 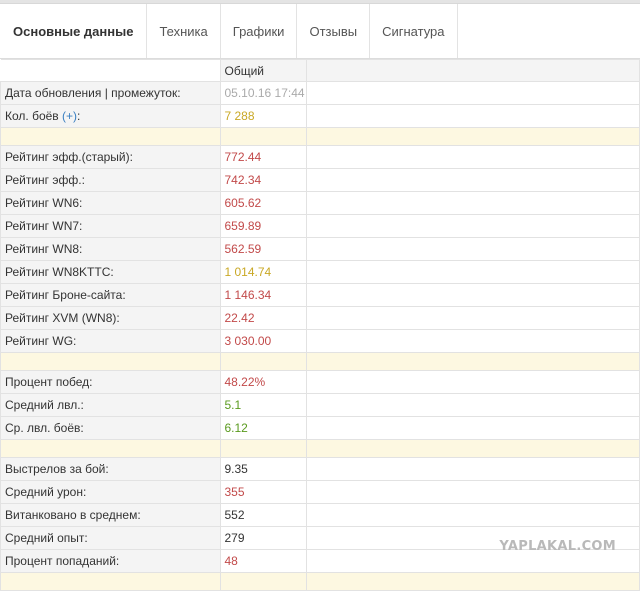 What do you see at coordinates (549, 31) in the screenshot?
I see `tab-bar-spacer` at bounding box center [549, 31].